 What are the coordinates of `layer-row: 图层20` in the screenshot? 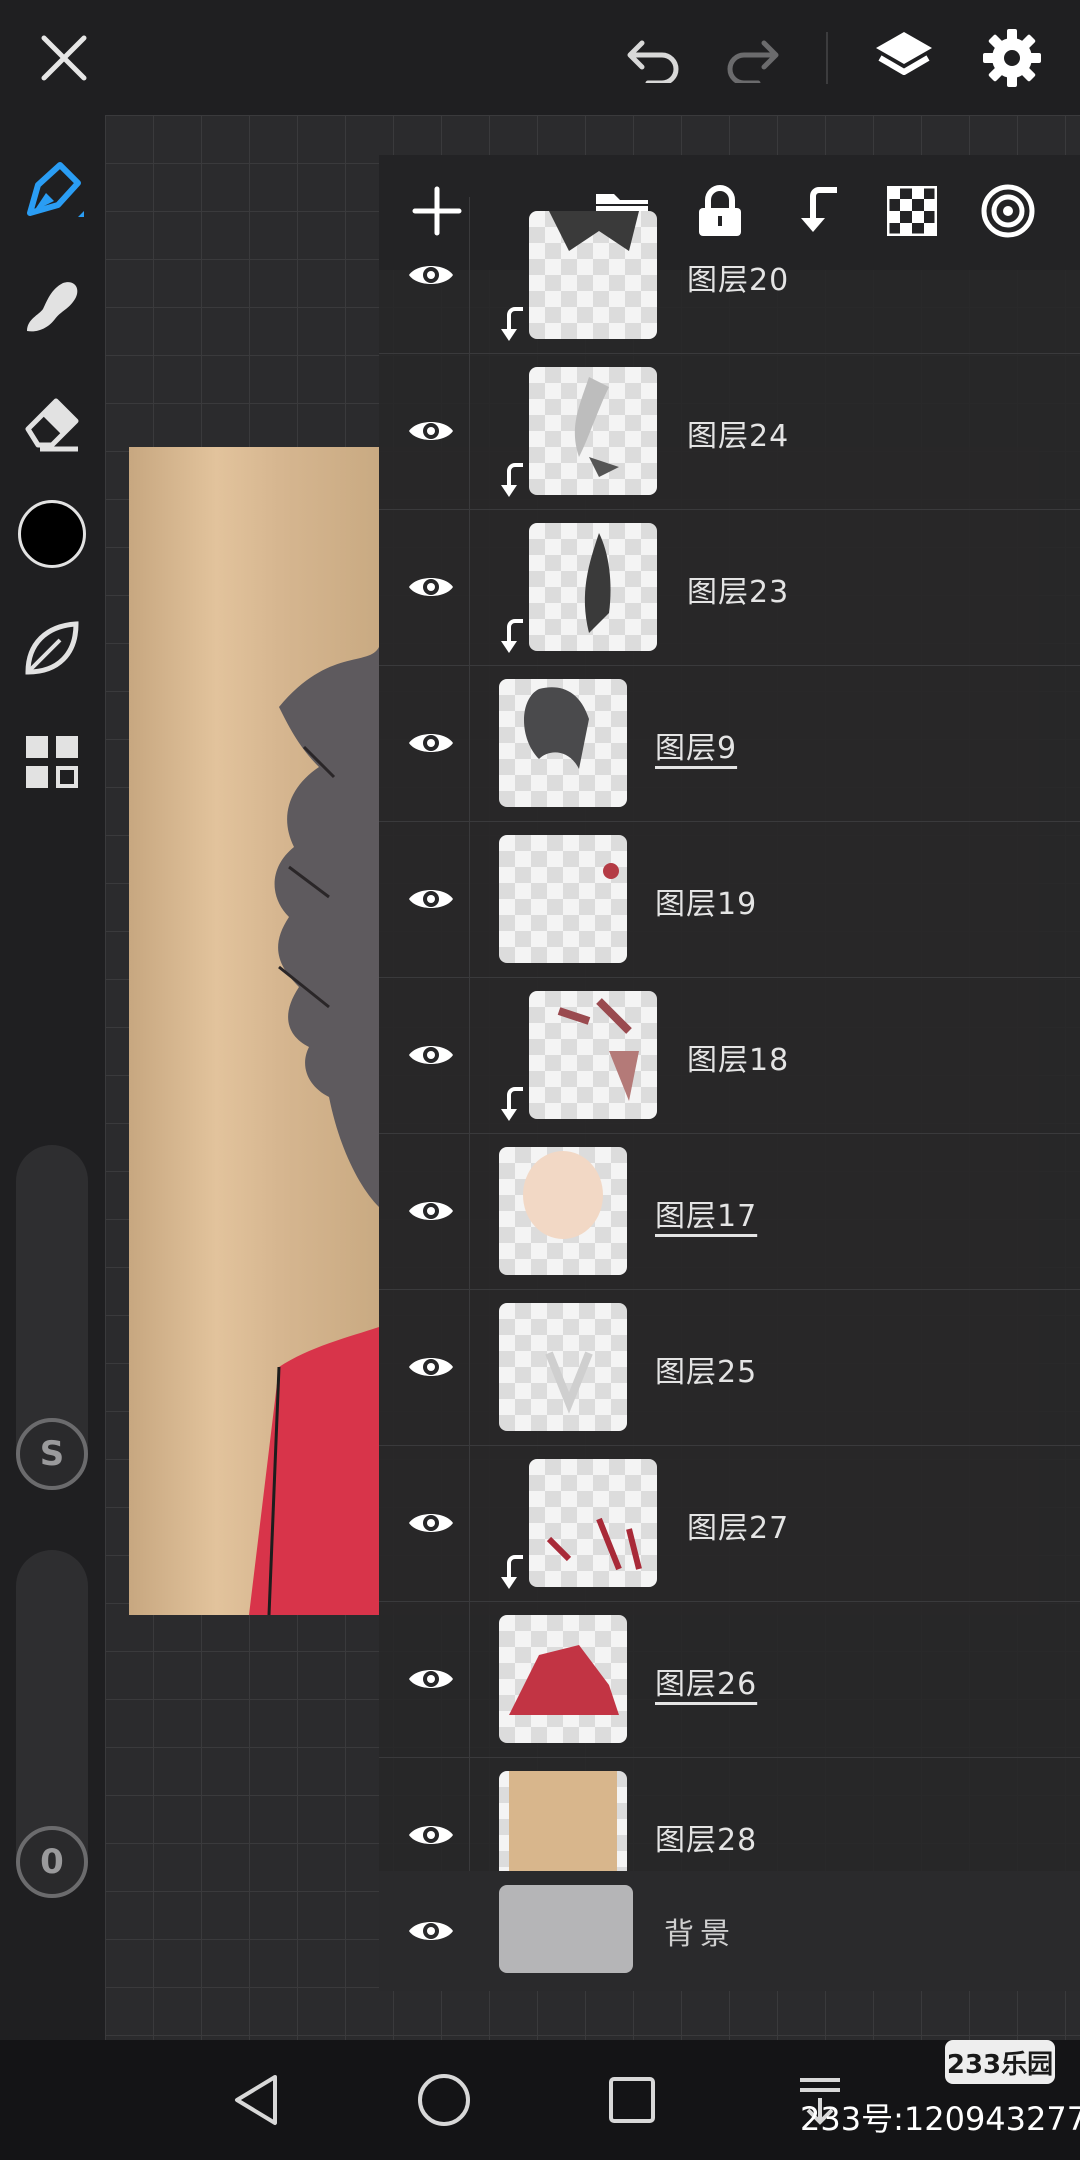 It's located at (729, 275).